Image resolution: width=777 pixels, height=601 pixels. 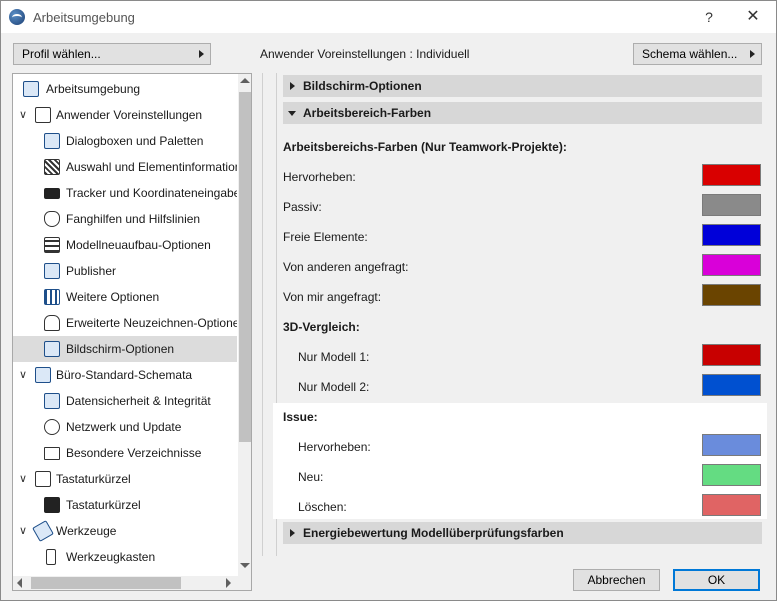 What do you see at coordinates (135, 141) in the screenshot?
I see `tree-item-label: Dialogboxen und Paletten` at bounding box center [135, 141].